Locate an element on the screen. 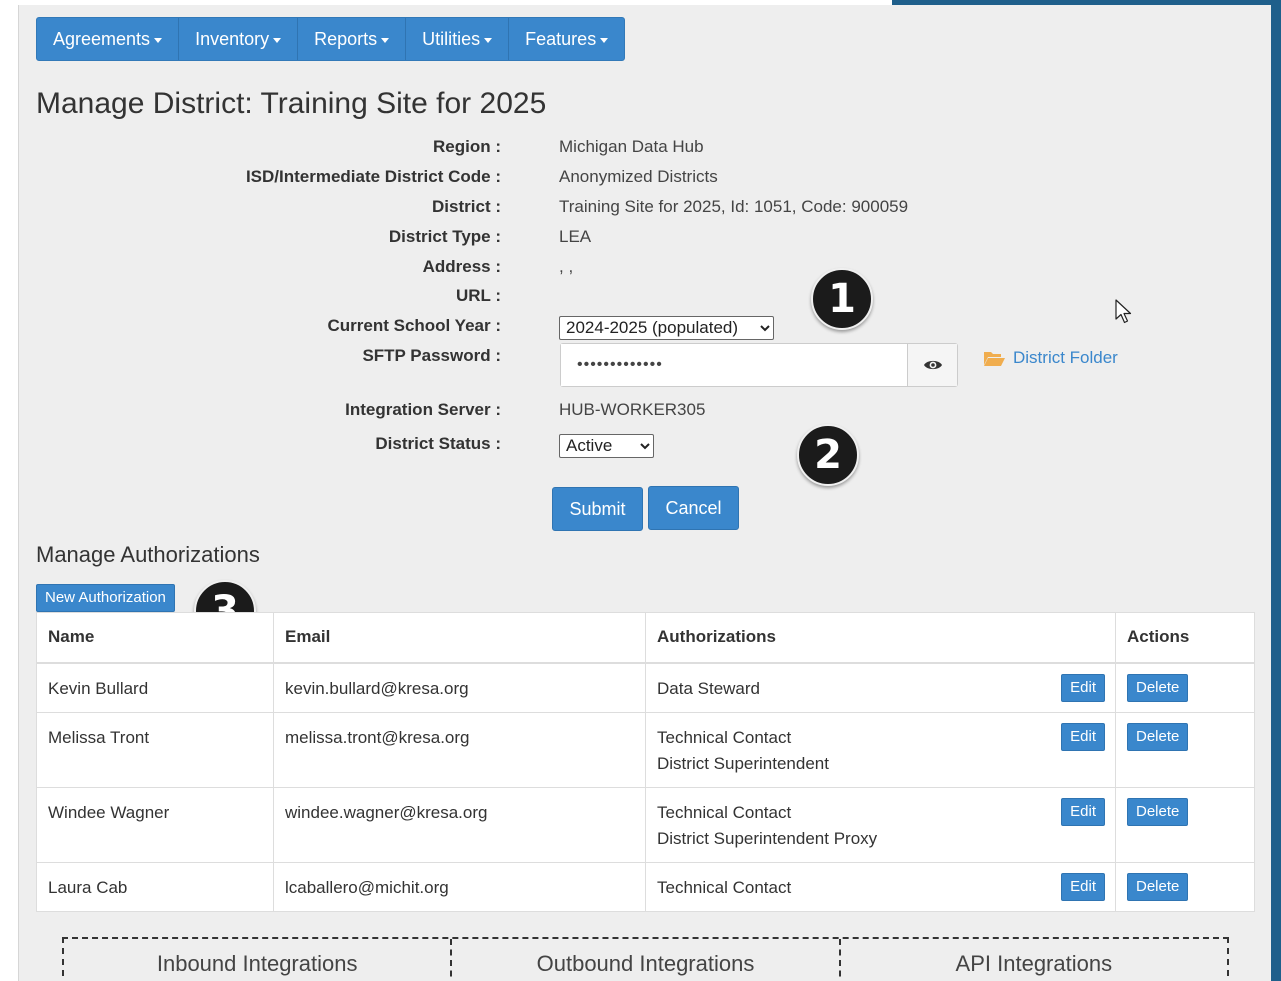 This screenshot has width=1281, height=981. nav-inventory: Inventory is located at coordinates (239, 39).